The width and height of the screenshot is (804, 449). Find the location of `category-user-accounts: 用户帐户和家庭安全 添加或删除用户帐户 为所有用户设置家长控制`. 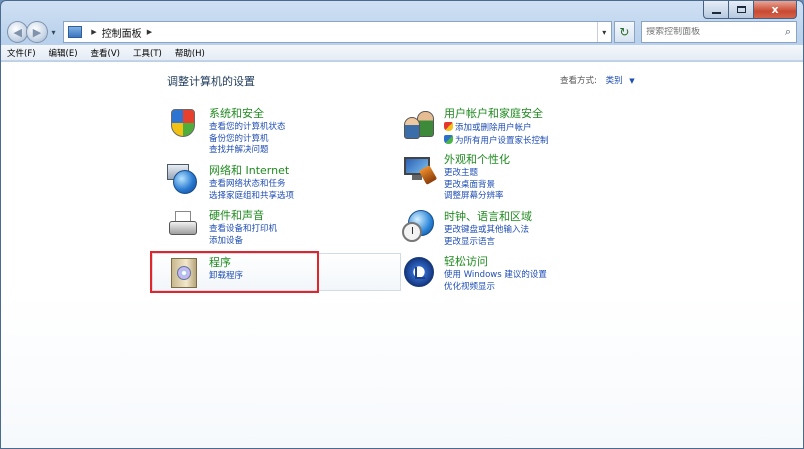

category-user-accounts: 用户帐户和家庭安全 添加或删除用户帐户 为所有用户设置家长控制 is located at coordinates (475, 127).